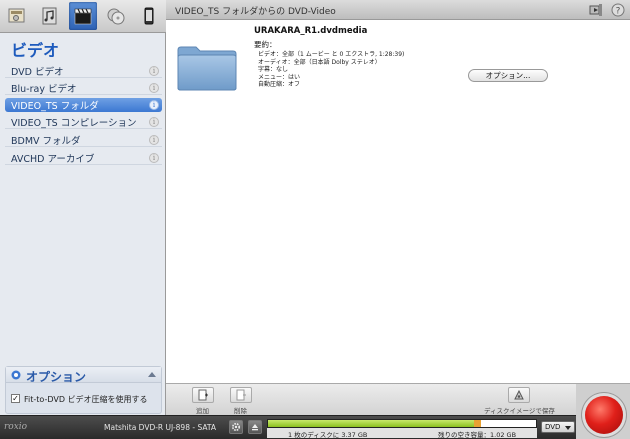  I want to click on capacity-marker, so click(478, 423).